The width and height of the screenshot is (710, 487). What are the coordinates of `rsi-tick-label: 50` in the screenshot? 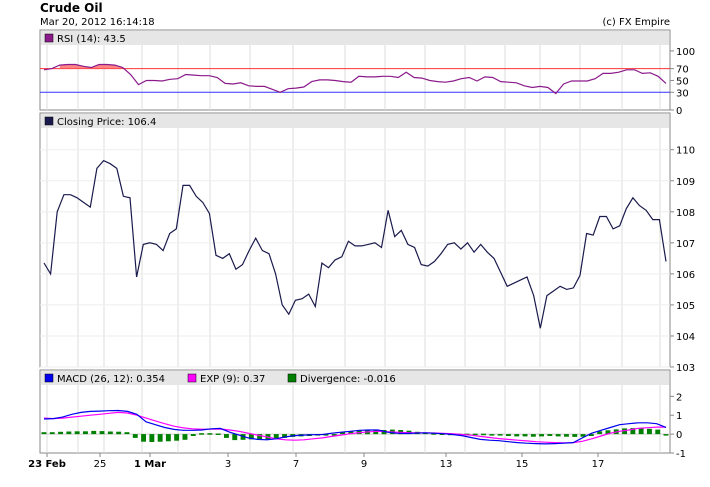 It's located at (682, 81).